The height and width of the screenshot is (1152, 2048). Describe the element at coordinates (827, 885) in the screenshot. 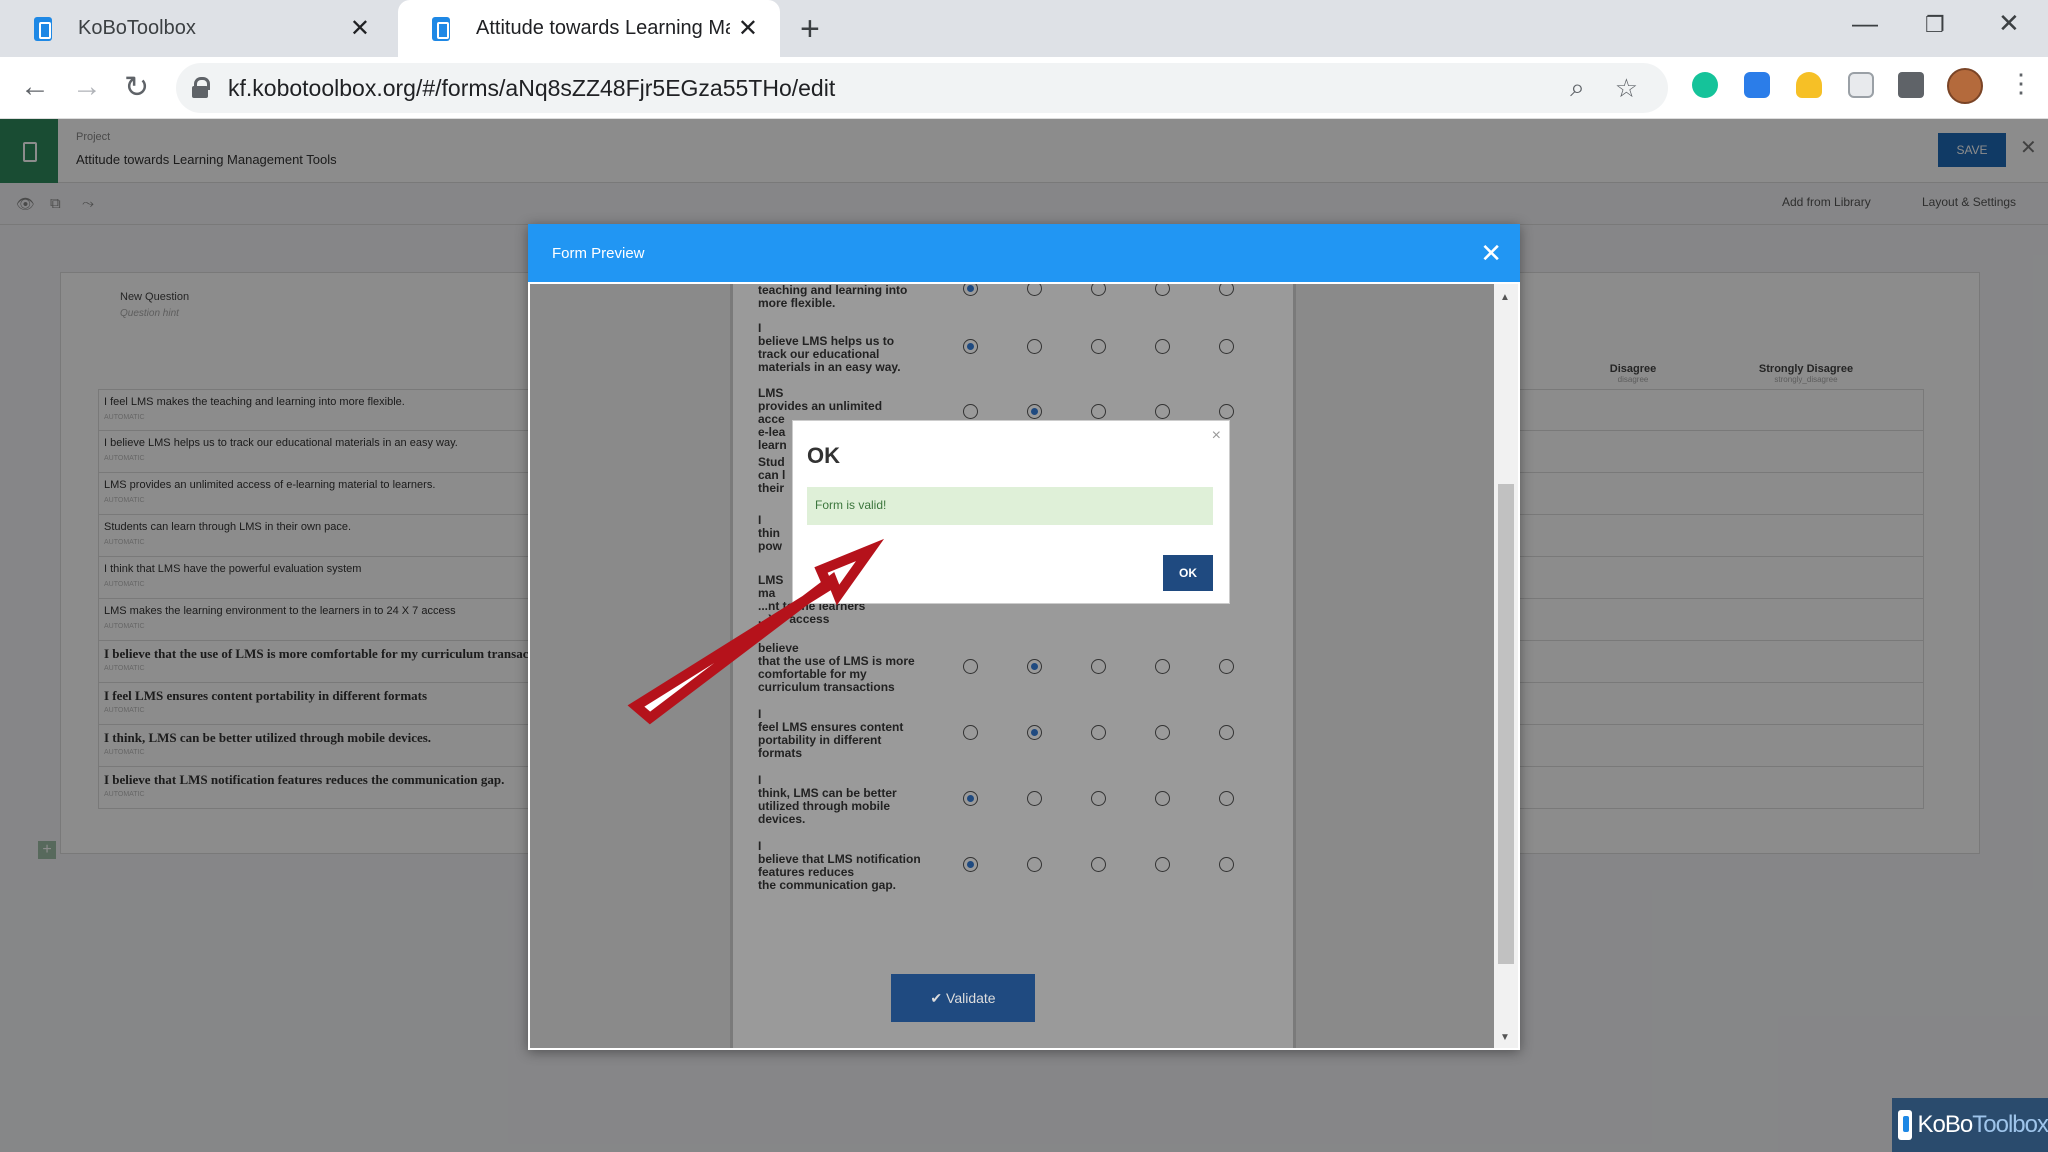

I see `question-line: the communication gap.` at that location.